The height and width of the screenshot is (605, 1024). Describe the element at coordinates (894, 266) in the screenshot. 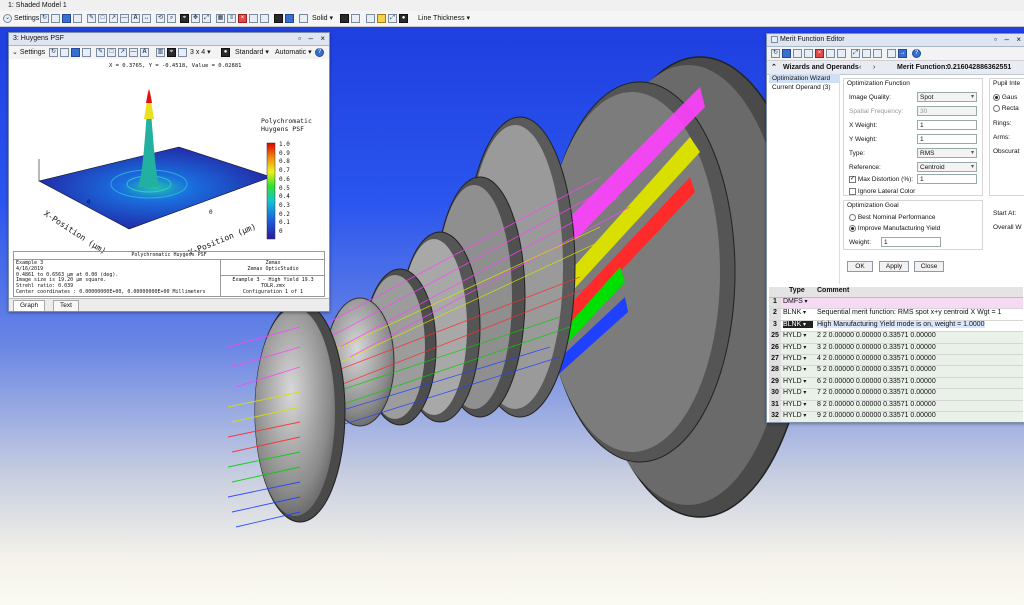

I see `apply-button: Apply` at that location.